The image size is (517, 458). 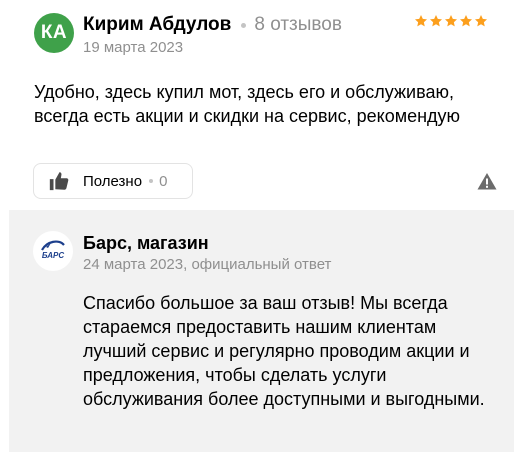 I want to click on official-reply-badge: официальный ответ, so click(x=261, y=264).